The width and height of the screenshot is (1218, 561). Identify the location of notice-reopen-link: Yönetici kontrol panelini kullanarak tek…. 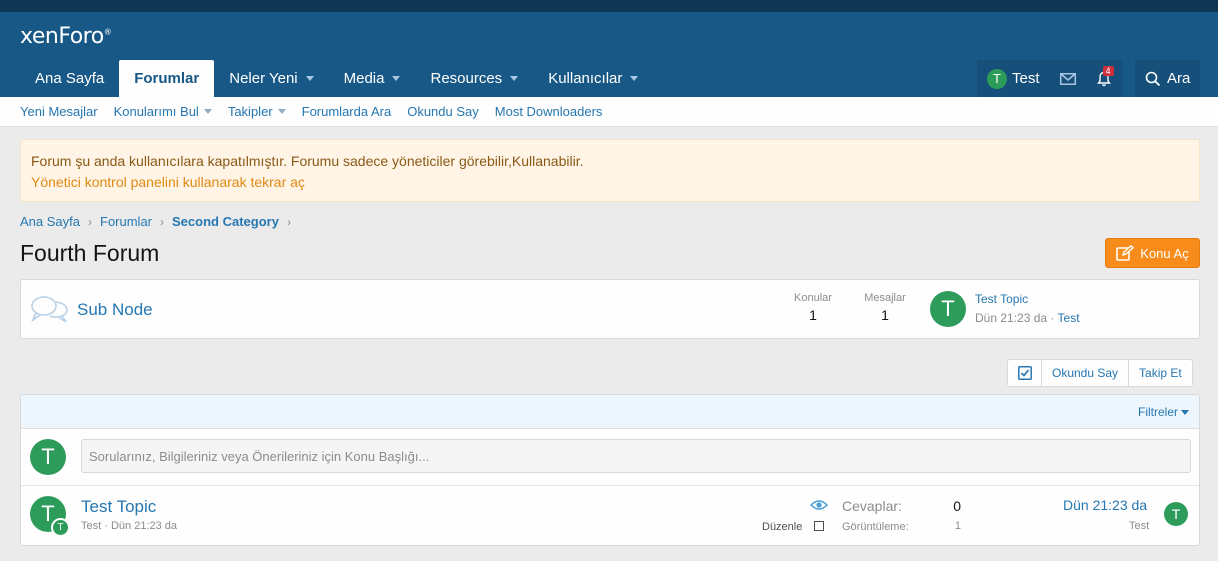
(610, 182).